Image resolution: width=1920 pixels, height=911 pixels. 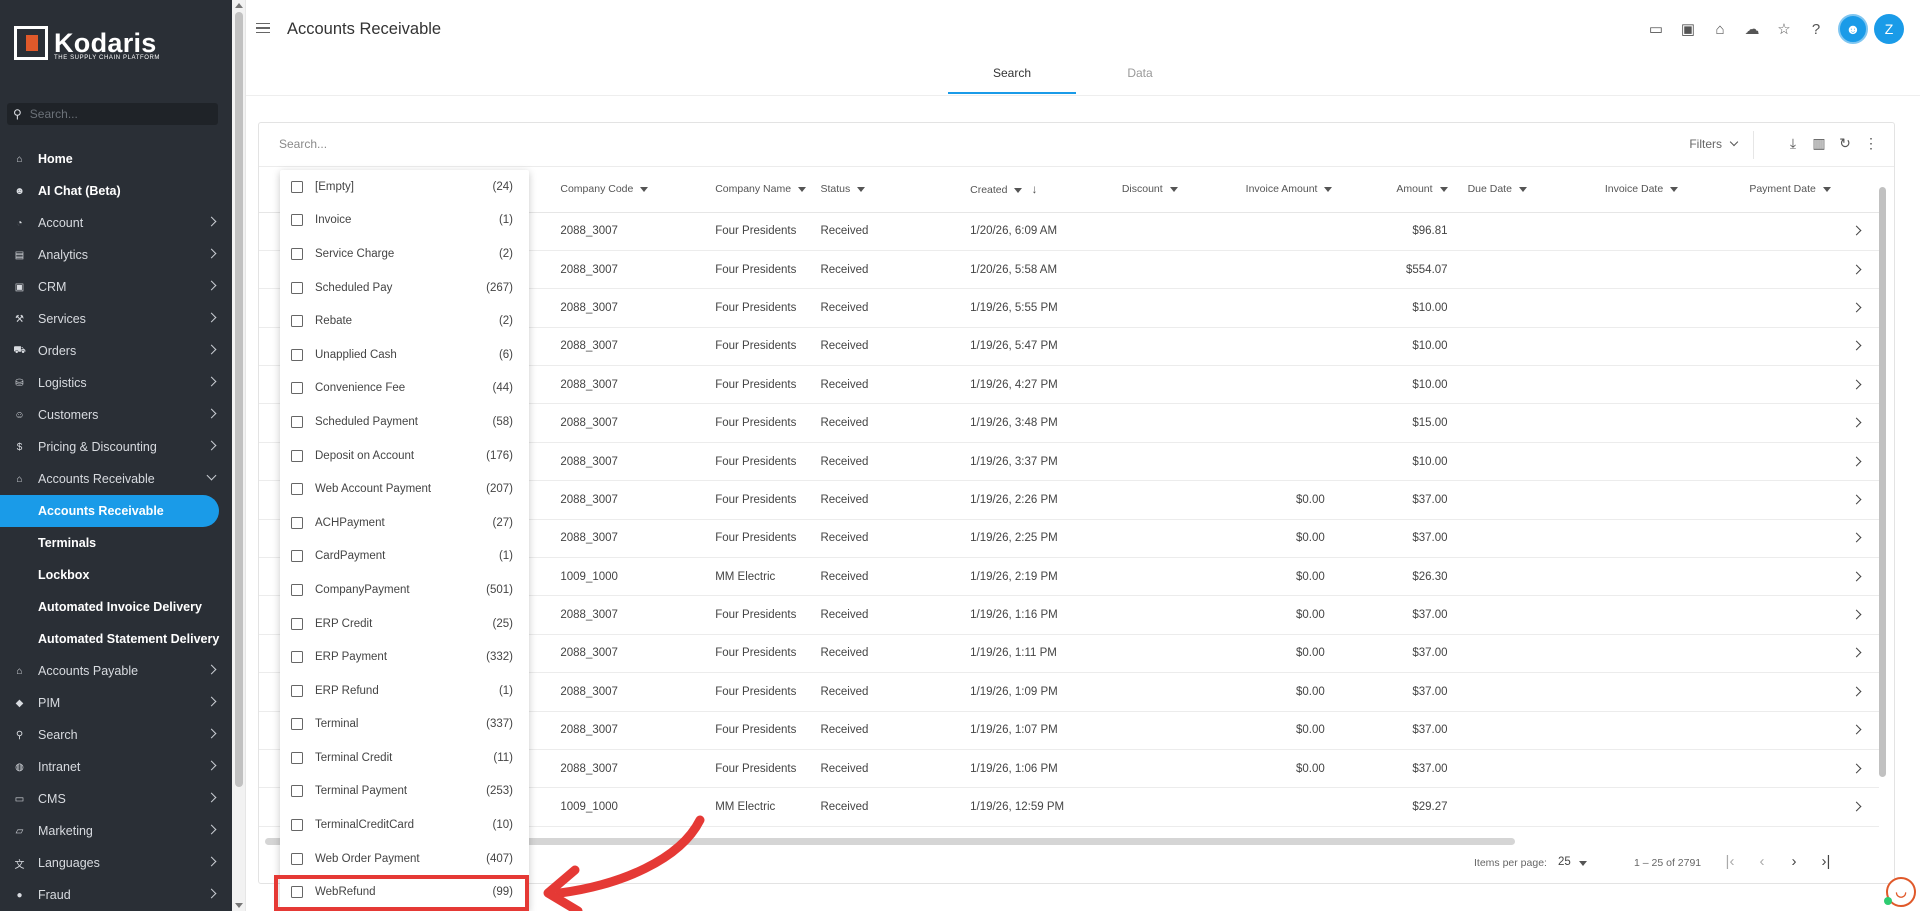 What do you see at coordinates (116, 319) in the screenshot?
I see `sidebar-item-services: ⚒ Services` at bounding box center [116, 319].